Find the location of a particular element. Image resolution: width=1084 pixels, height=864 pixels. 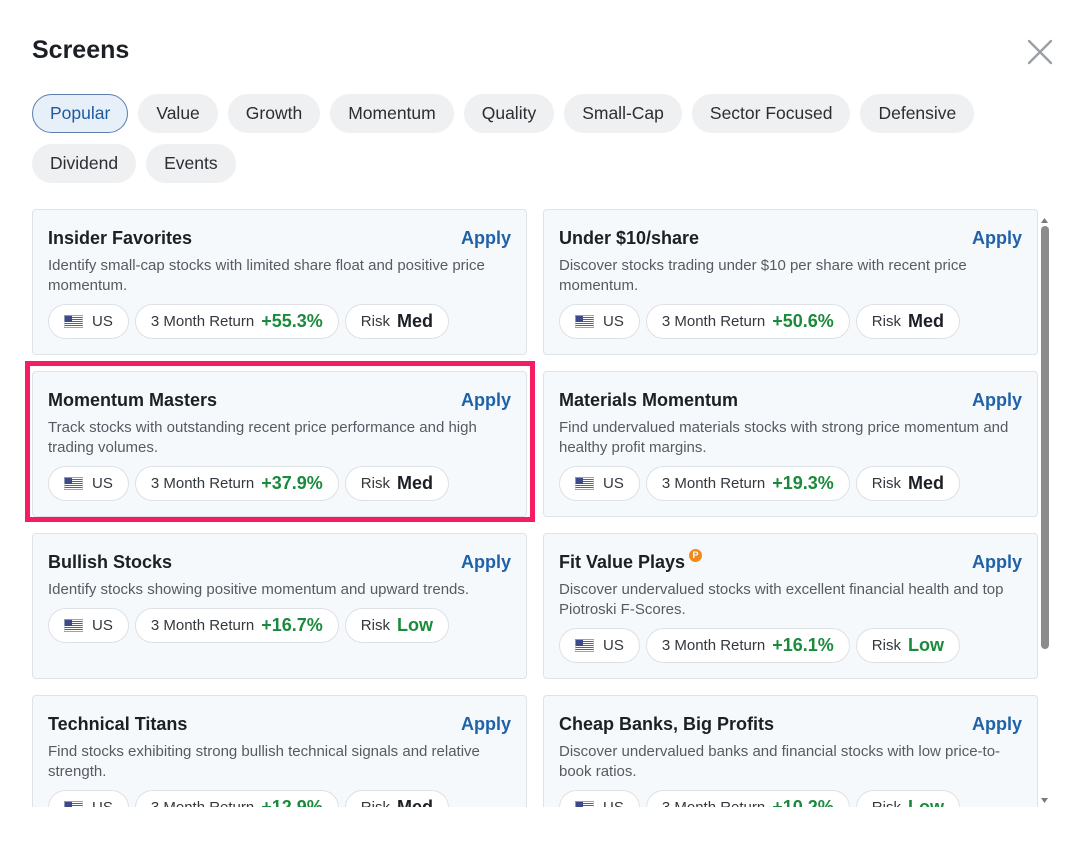

scroll-down-arrow-icon is located at coordinates (1044, 797).